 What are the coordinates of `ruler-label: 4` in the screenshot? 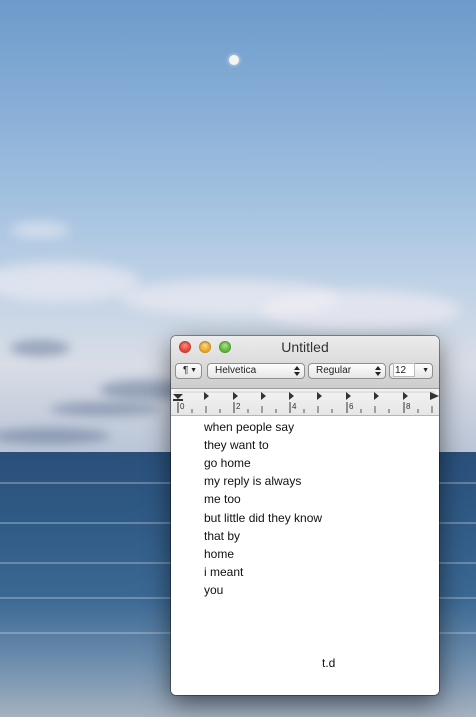 It's located at (294, 406).